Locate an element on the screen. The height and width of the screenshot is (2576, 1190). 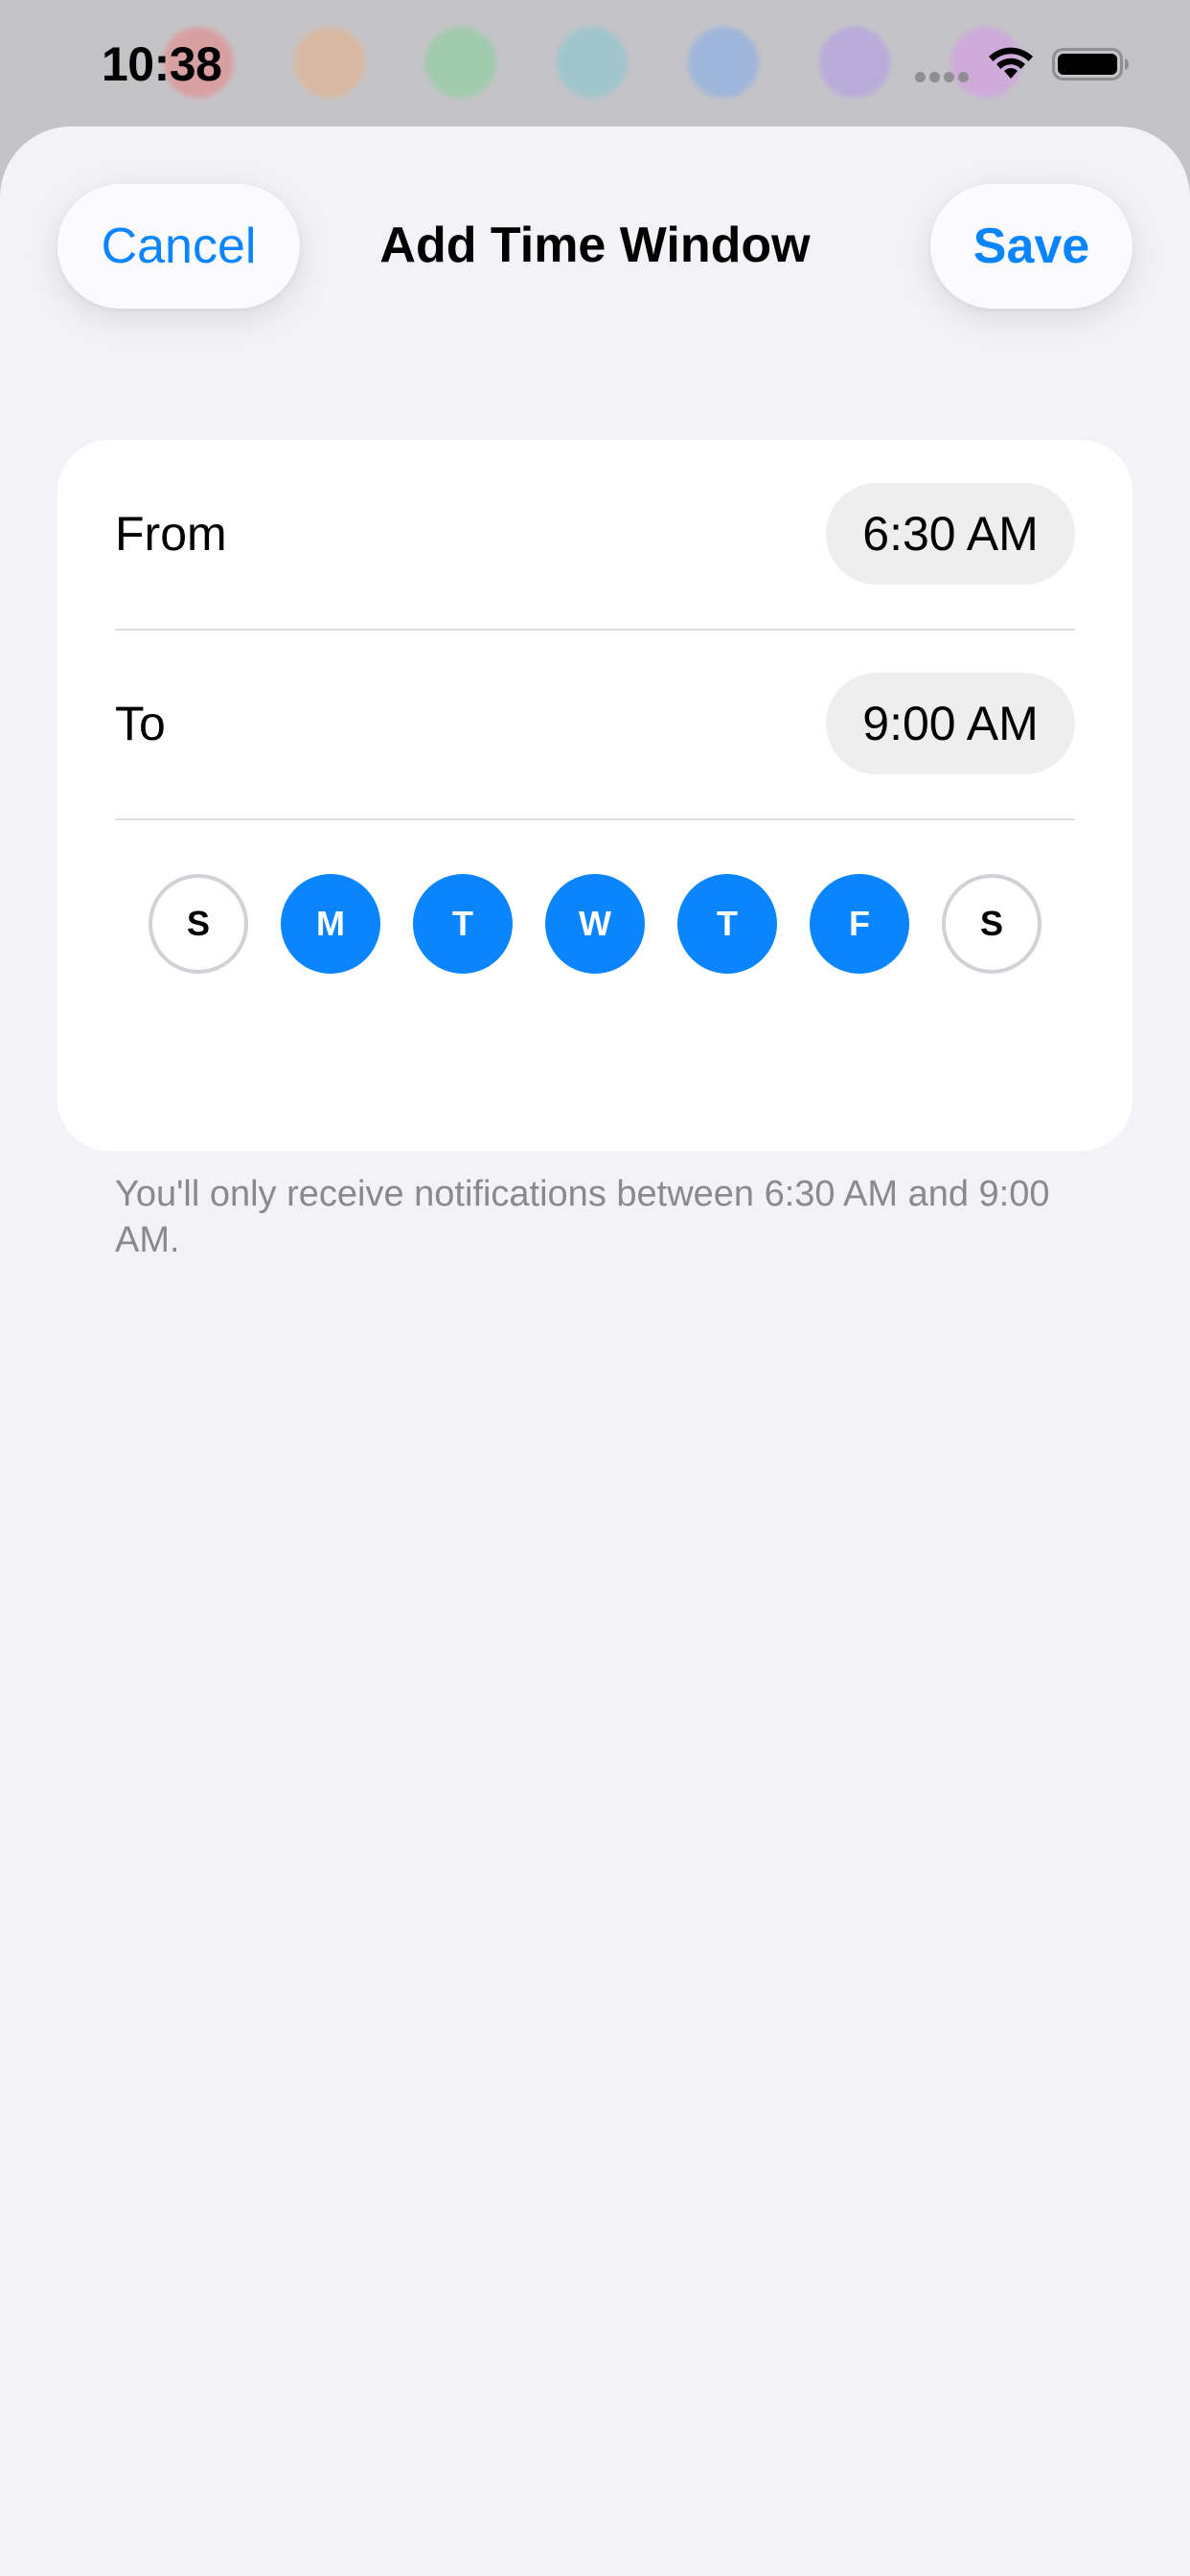
save-button: Save is located at coordinates (1032, 246).